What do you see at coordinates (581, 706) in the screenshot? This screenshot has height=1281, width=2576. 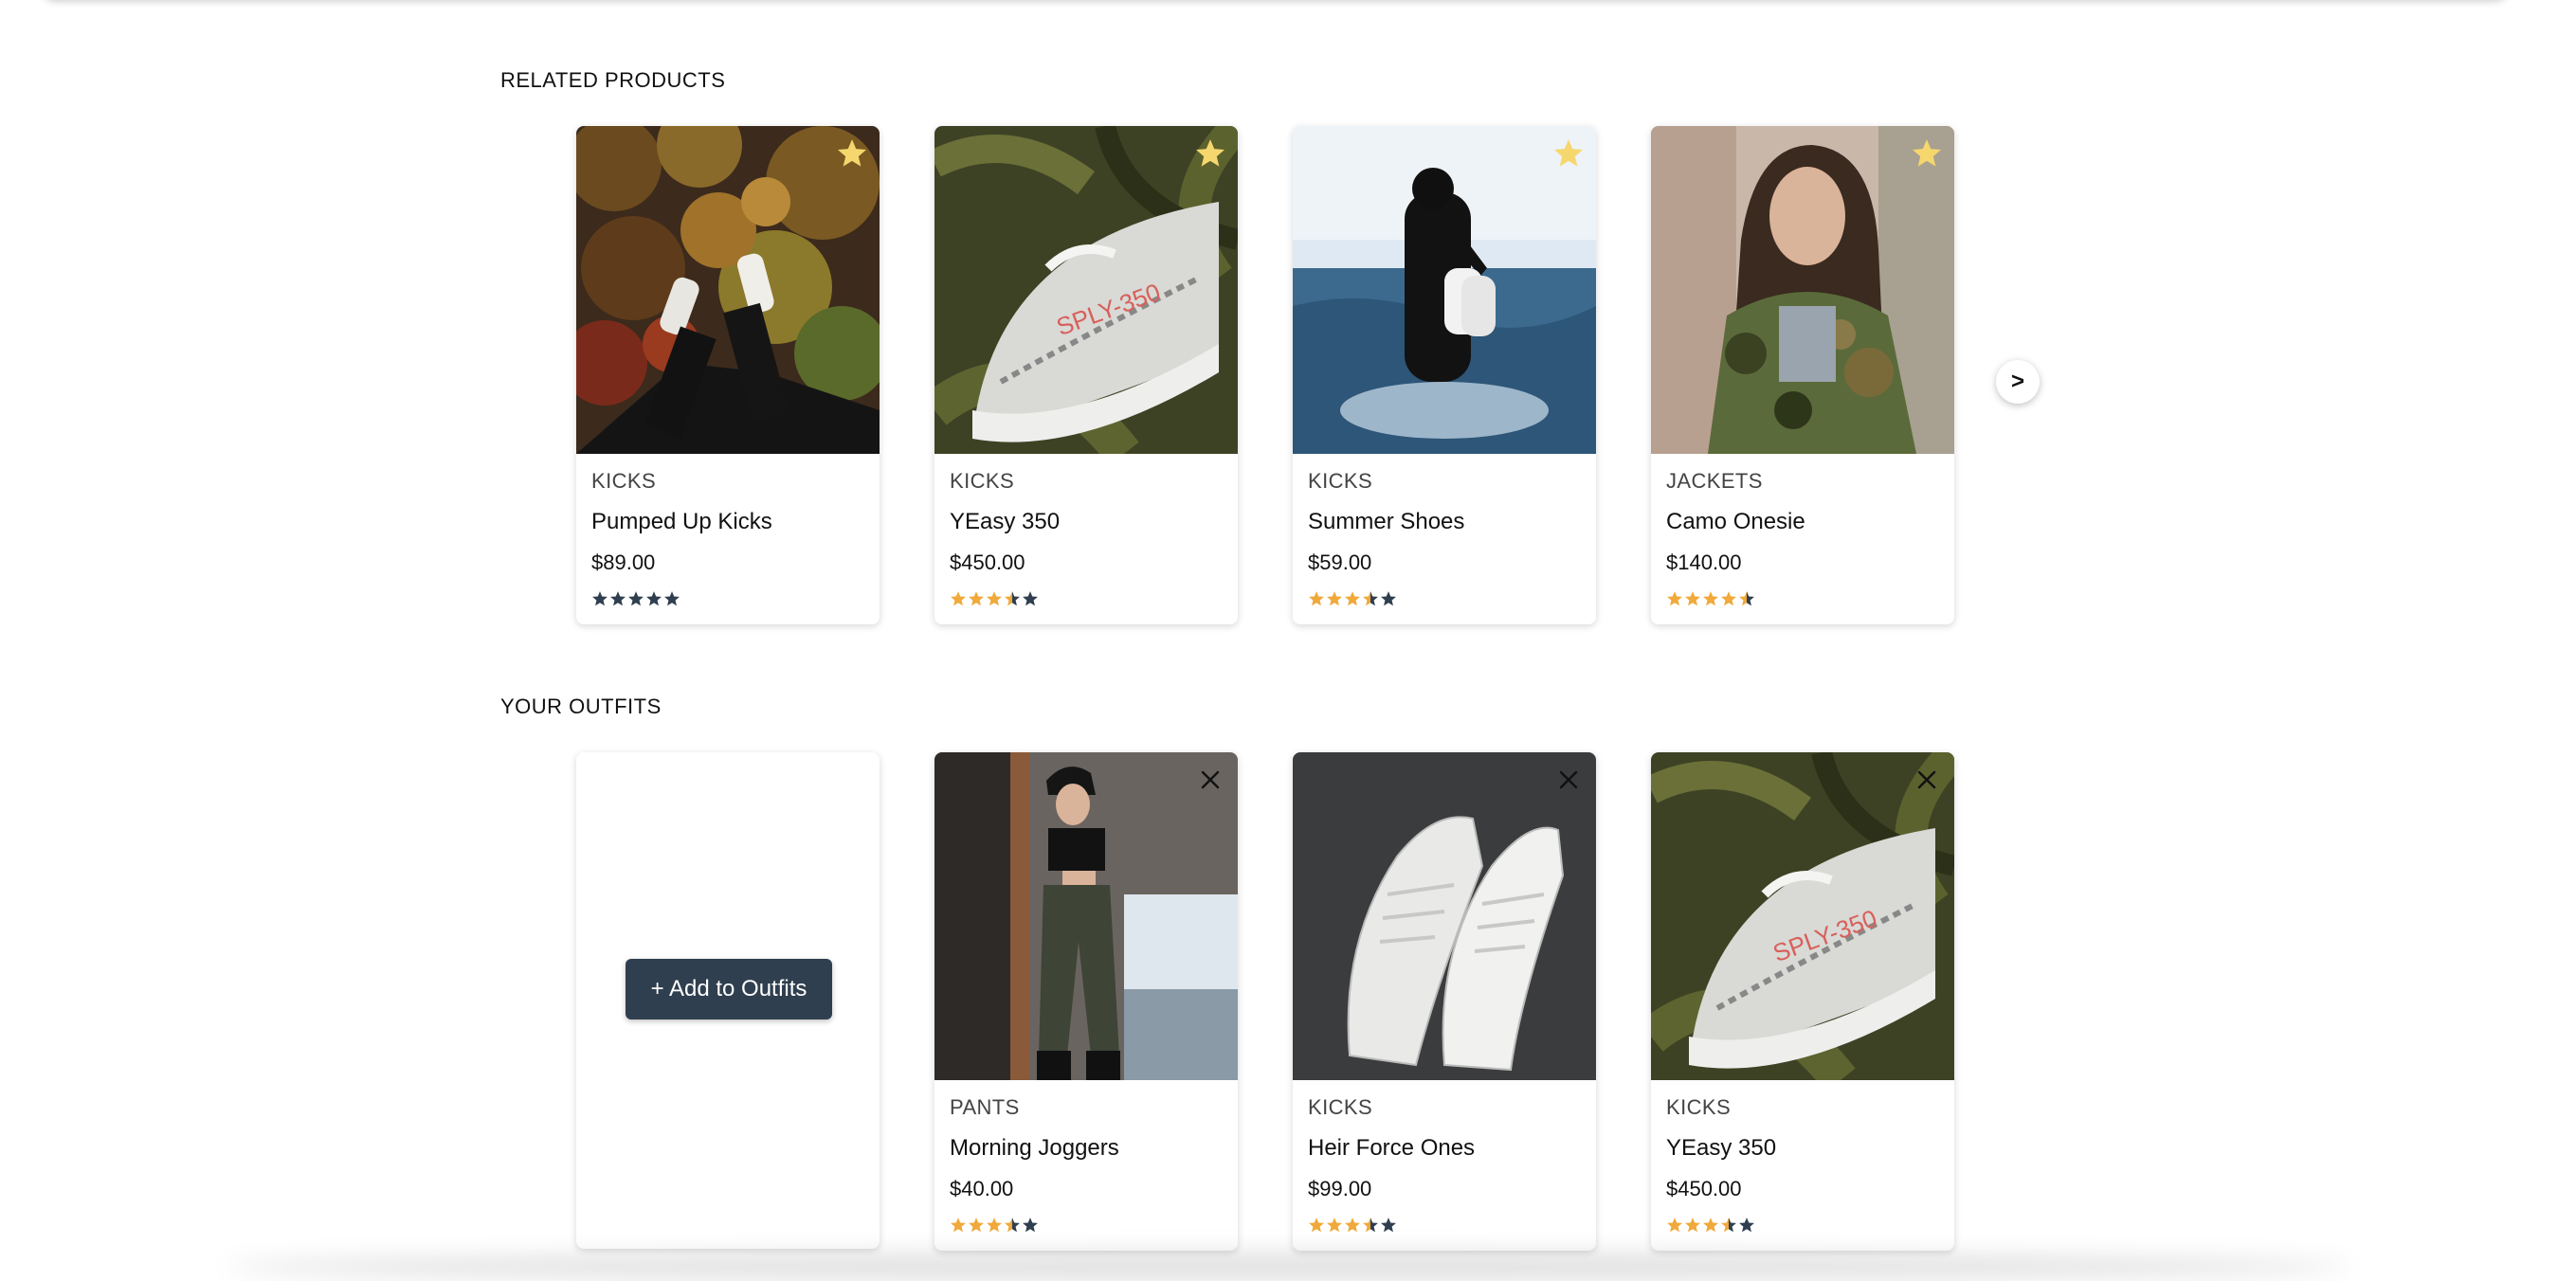 I see `your-outfits-title: YOUR OUTFITS` at bounding box center [581, 706].